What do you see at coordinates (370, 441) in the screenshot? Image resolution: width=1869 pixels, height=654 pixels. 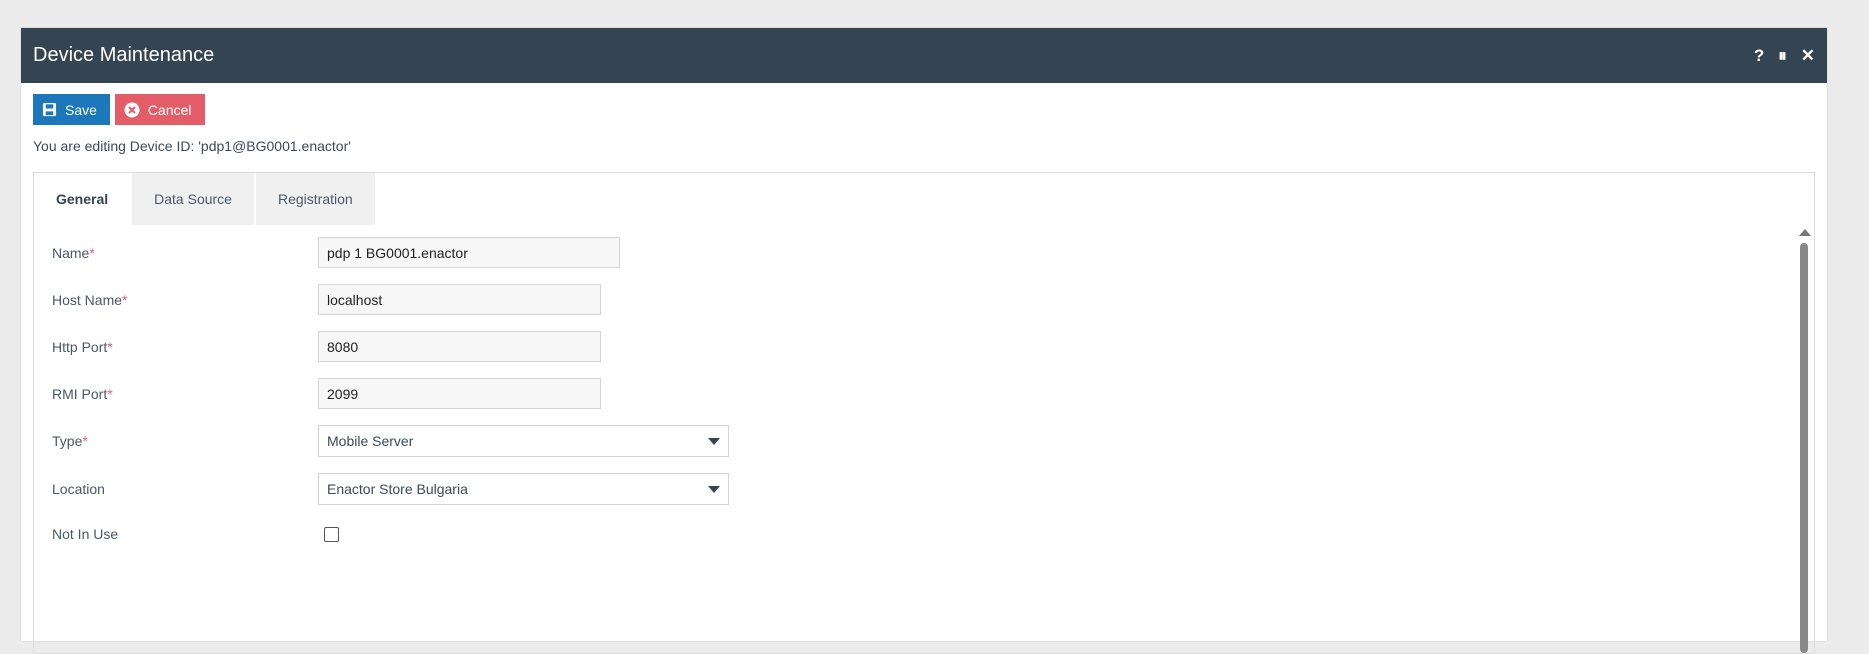 I see `type-select-value: Mobile Server` at bounding box center [370, 441].